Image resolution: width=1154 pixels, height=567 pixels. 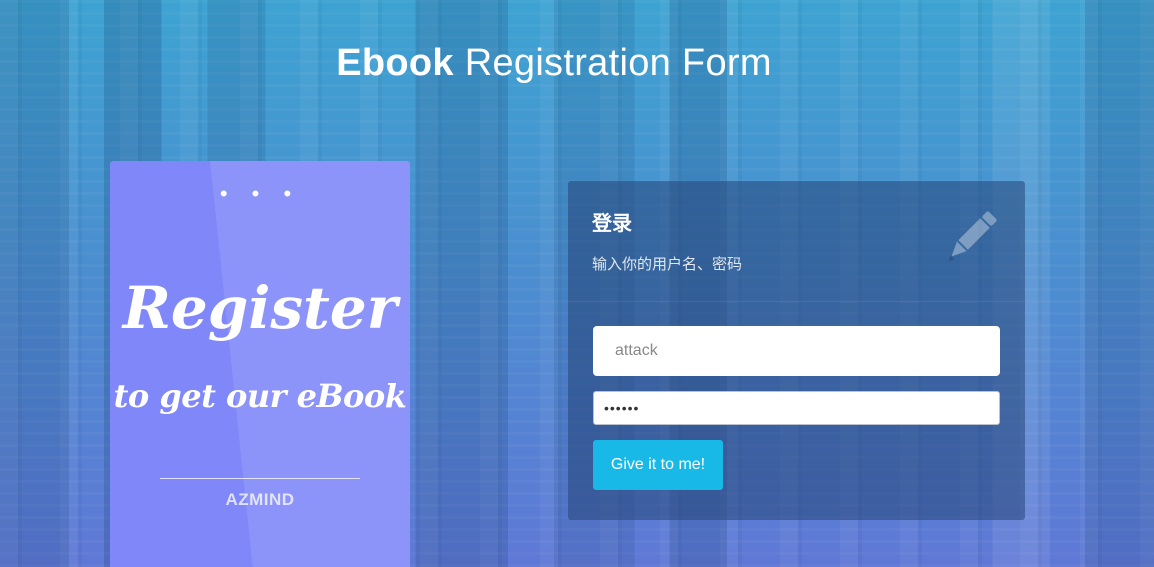 What do you see at coordinates (260, 193) in the screenshot?
I see `promo-dots: • • •` at bounding box center [260, 193].